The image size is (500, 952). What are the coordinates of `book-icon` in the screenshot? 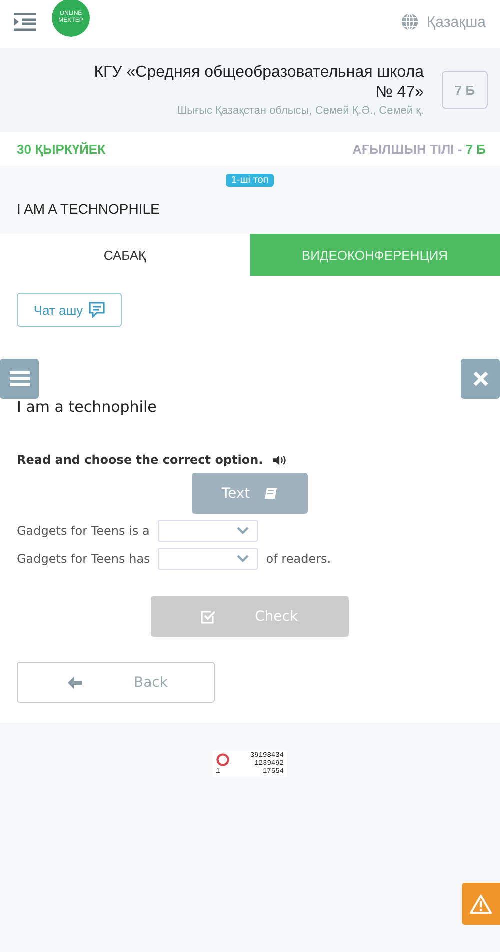 It's located at (271, 493).